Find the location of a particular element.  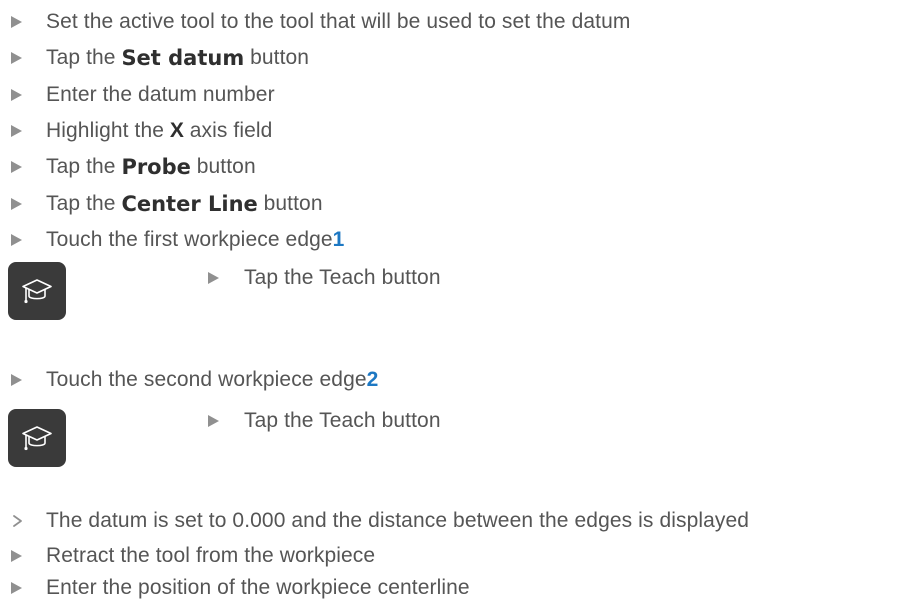

list-item: Touch the second workpiece edge 2 is located at coordinates (189, 380).